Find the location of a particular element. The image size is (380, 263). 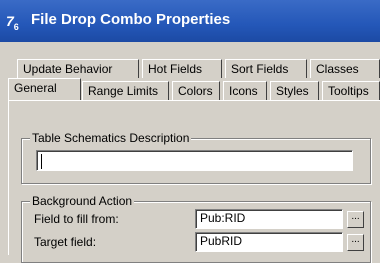

tab-colors: Colors is located at coordinates (196, 90).